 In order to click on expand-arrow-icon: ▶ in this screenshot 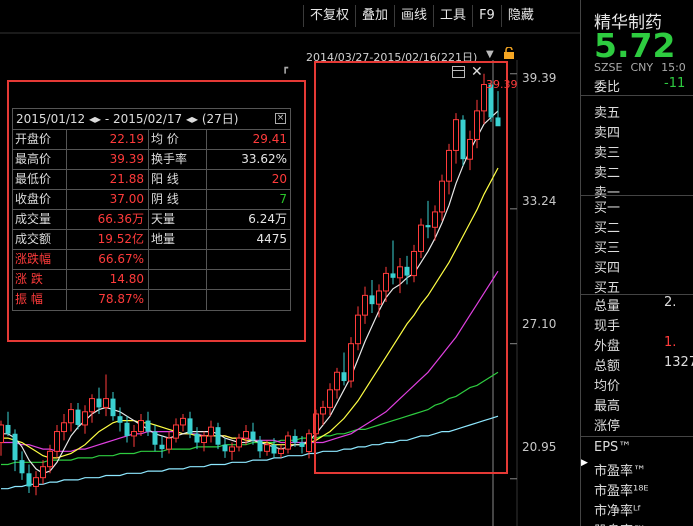, I will do `click(584, 463)`.